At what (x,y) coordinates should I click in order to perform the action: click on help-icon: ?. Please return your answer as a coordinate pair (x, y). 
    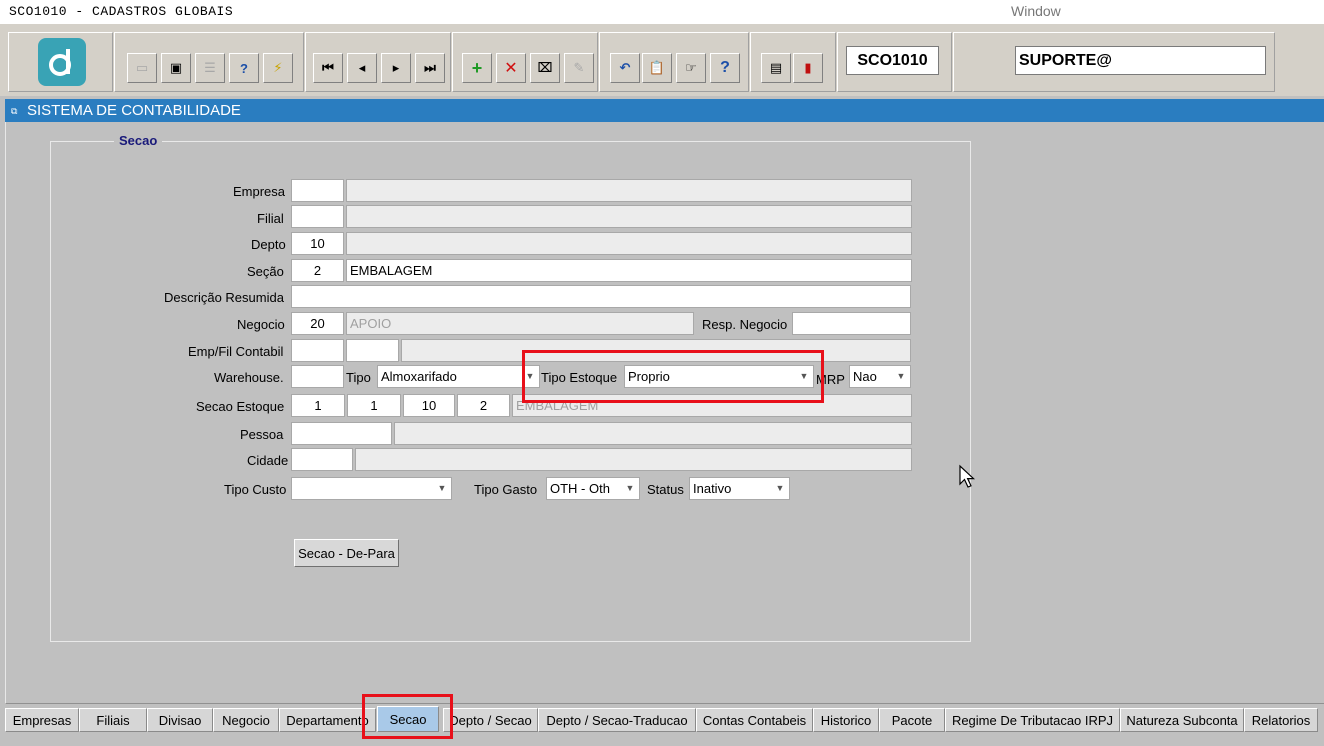
    Looking at the image, I should click on (725, 68).